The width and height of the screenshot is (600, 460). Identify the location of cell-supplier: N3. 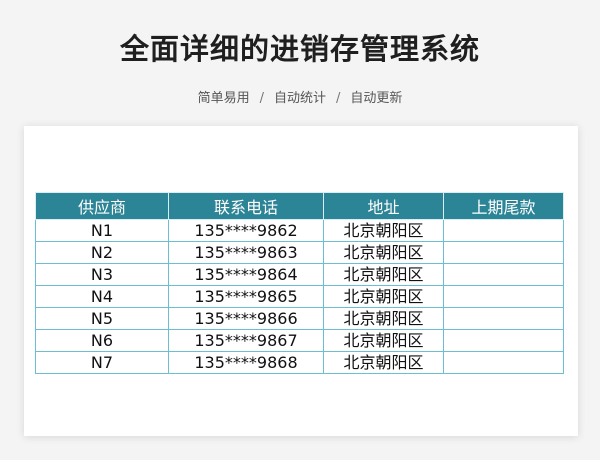
(102, 274).